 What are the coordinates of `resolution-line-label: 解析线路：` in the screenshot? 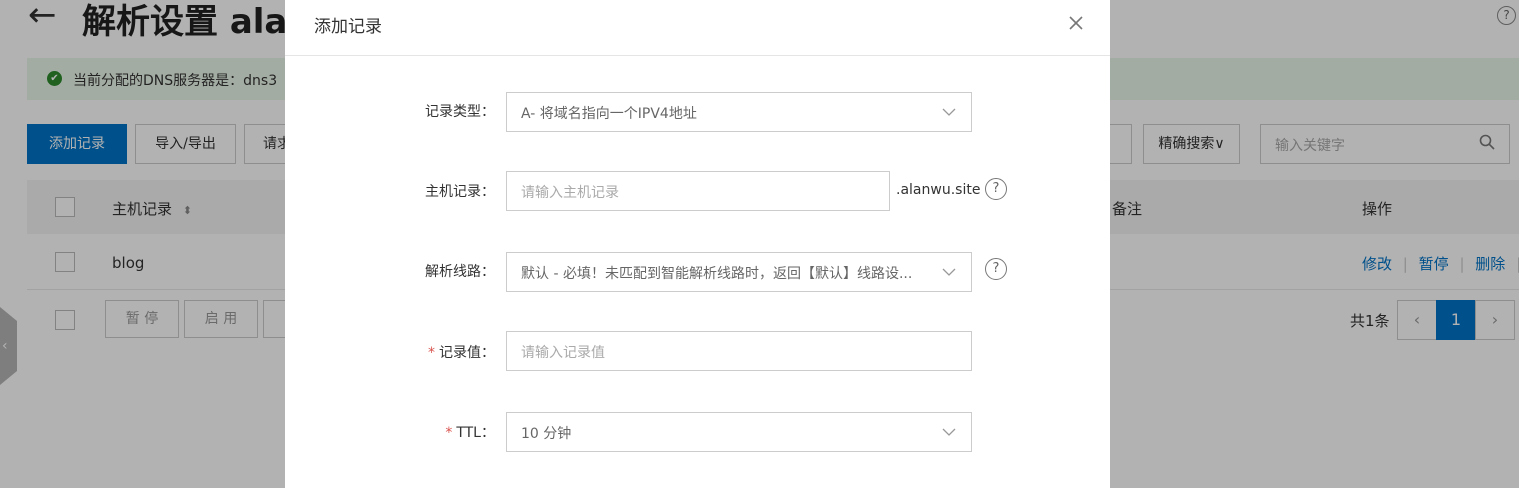 It's located at (460, 272).